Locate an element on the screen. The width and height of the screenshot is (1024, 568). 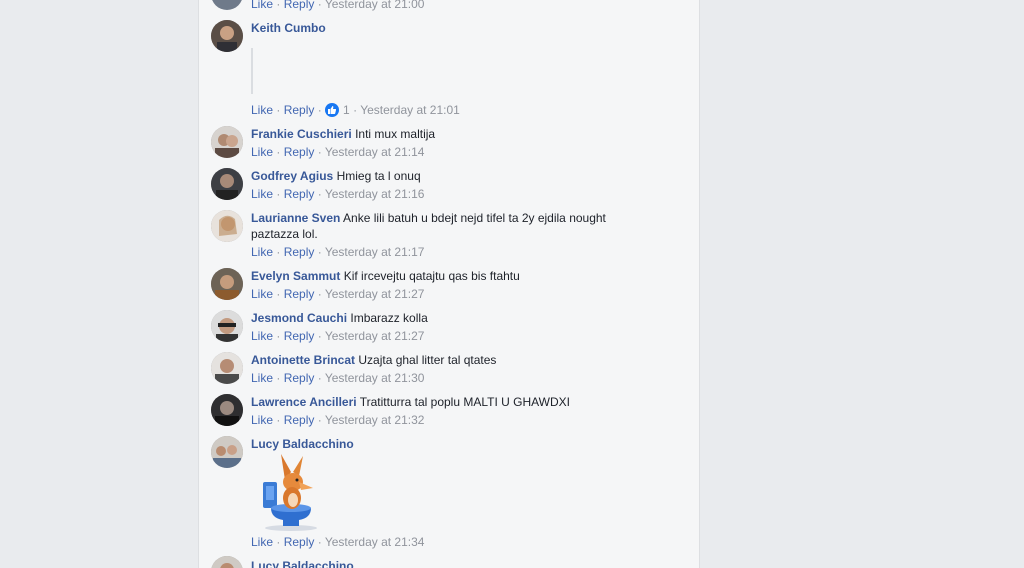
comment-author: Antoinette Brincat is located at coordinates (303, 360).